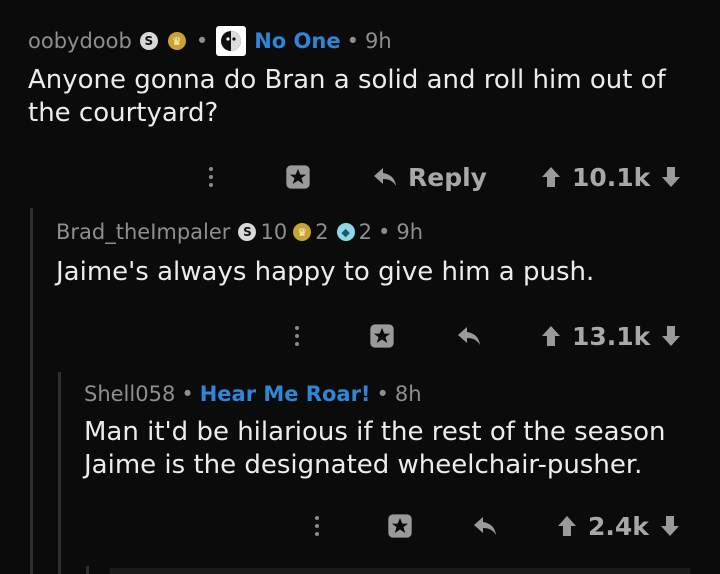  Describe the element at coordinates (210, 41) in the screenshot. I see `comment-meta: oobydoob S ♛ • No One • 9h` at that location.